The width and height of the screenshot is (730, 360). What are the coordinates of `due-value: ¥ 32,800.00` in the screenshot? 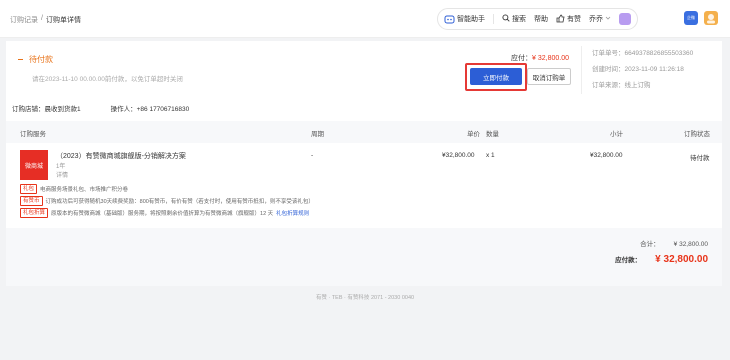 It's located at (681, 259).